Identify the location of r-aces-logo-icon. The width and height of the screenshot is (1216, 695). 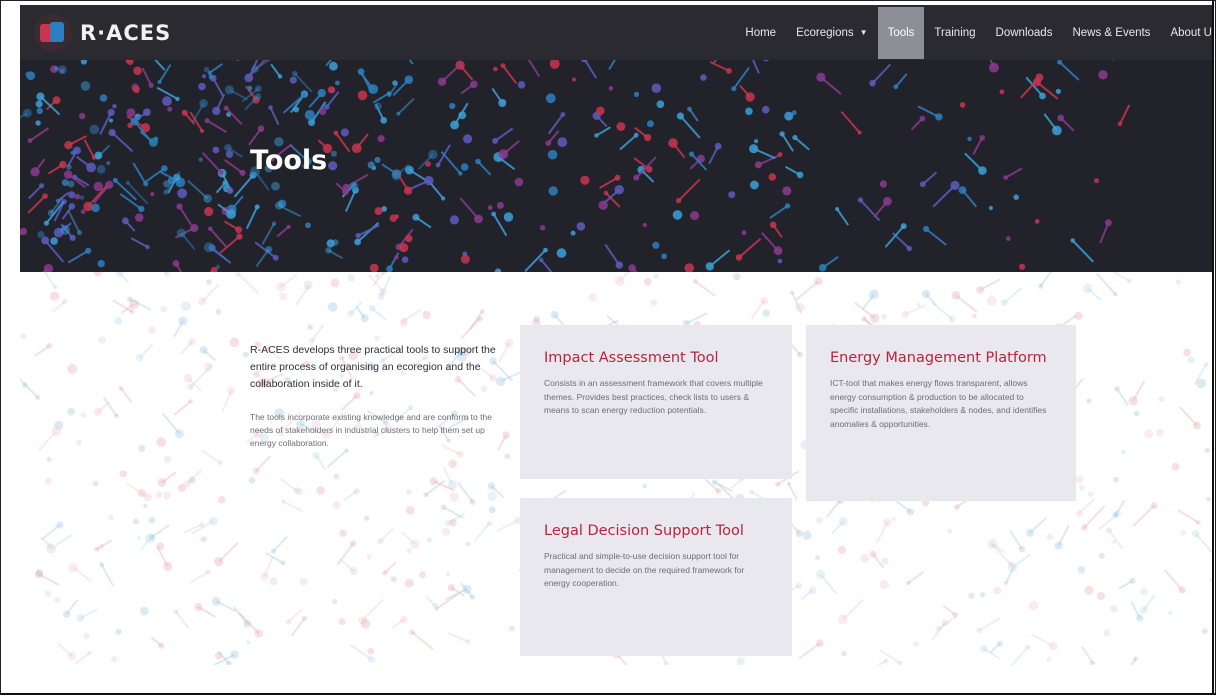
(53, 33).